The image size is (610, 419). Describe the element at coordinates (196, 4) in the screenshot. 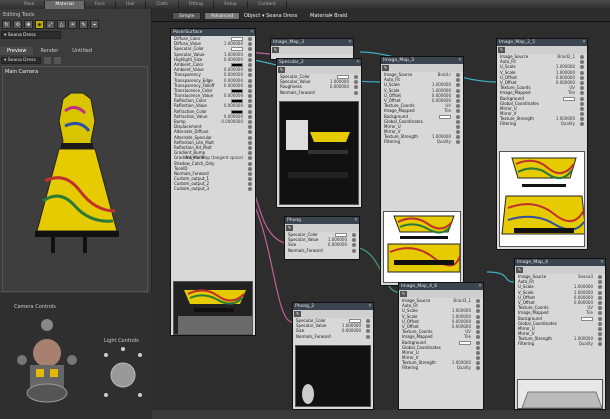

I see `tab-fitting: Fitting` at that location.